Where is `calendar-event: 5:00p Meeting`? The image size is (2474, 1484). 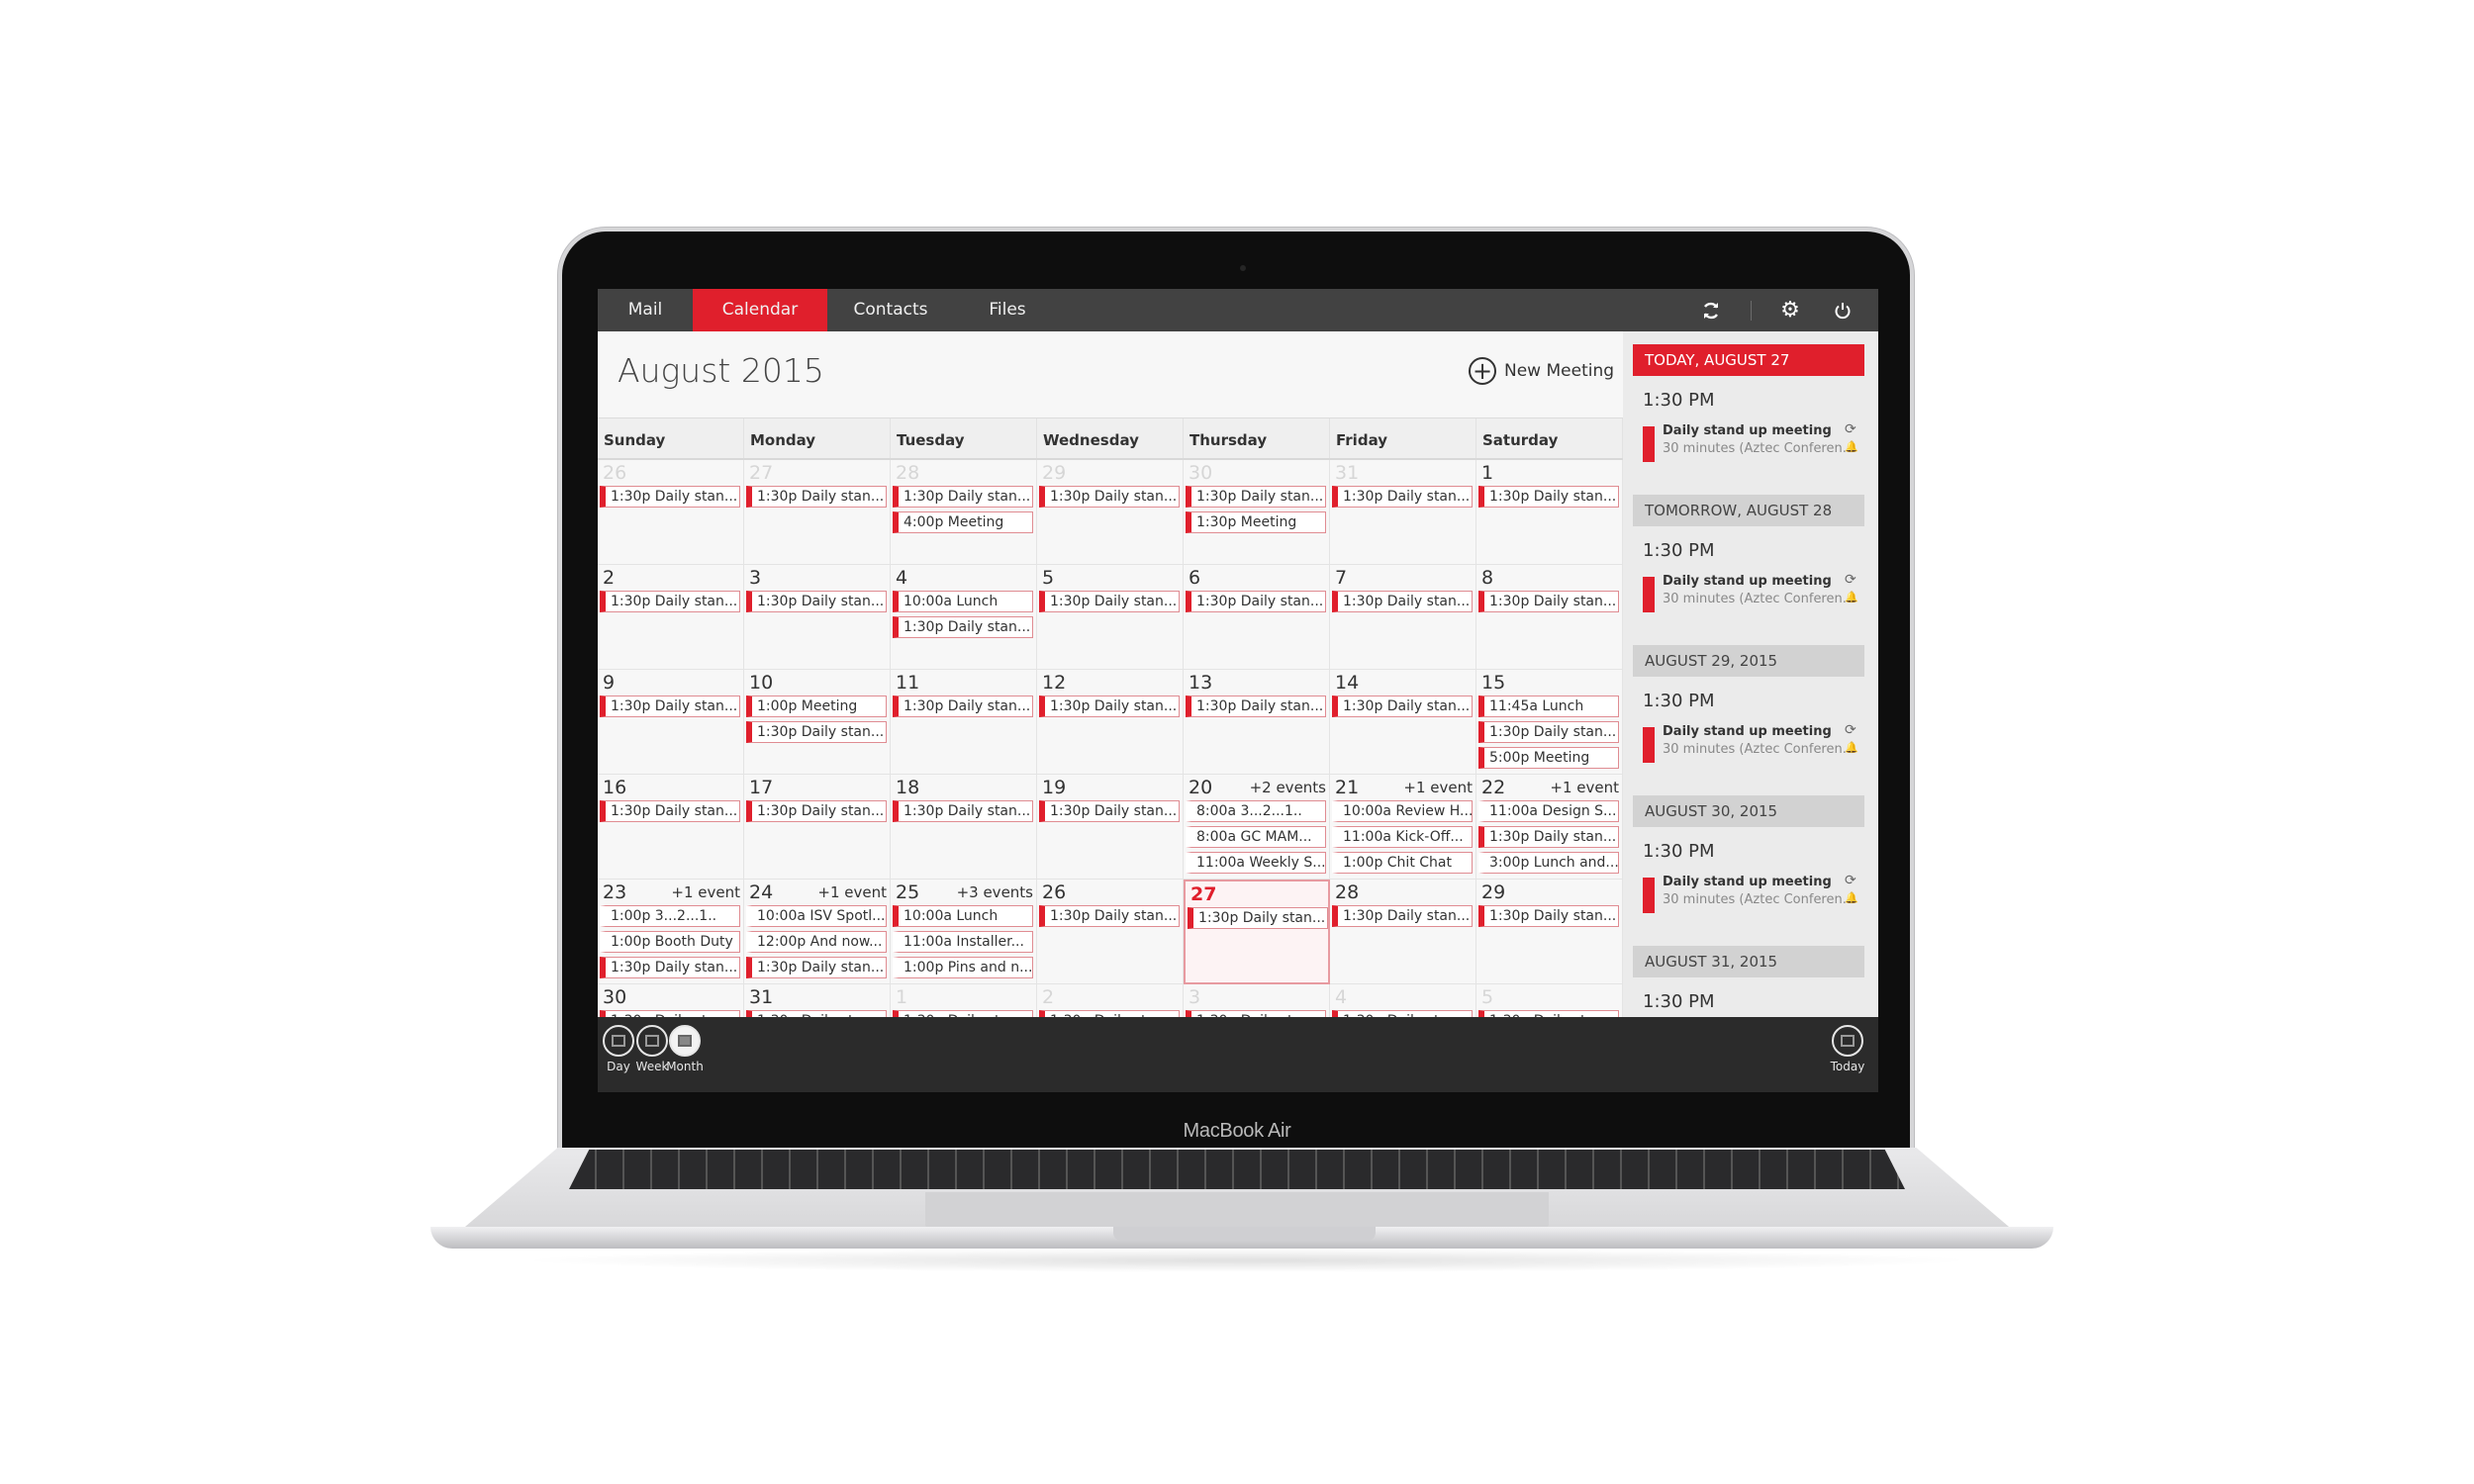 calendar-event: 5:00p Meeting is located at coordinates (1549, 758).